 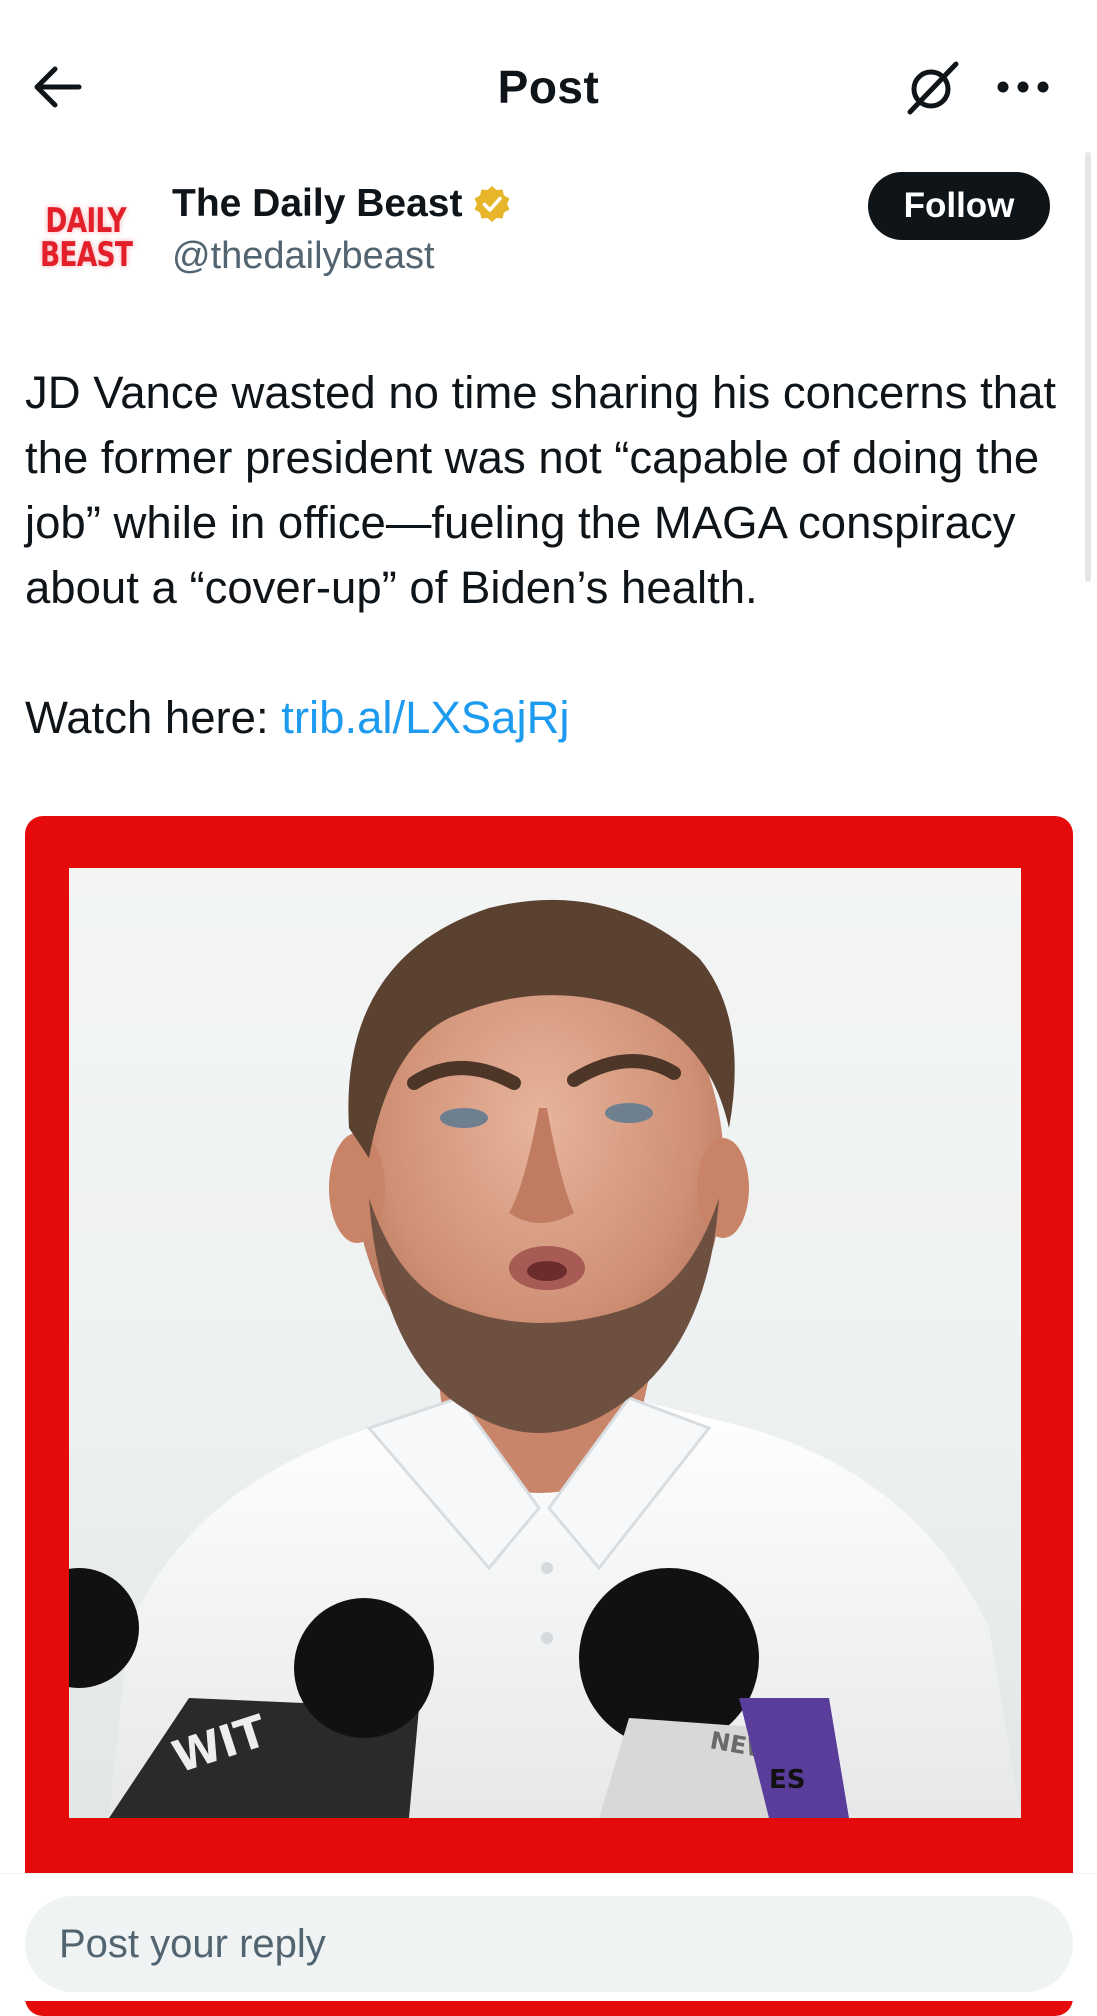 What do you see at coordinates (153, 717) in the screenshot?
I see `watch-prefix: Watch here:` at bounding box center [153, 717].